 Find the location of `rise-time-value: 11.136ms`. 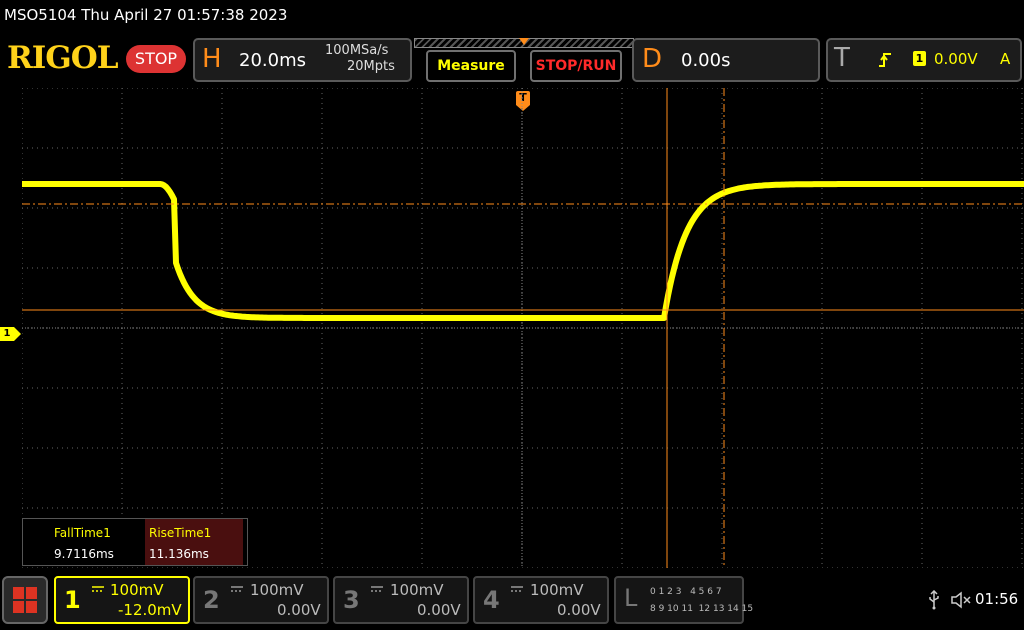

rise-time-value: 11.136ms is located at coordinates (179, 554).